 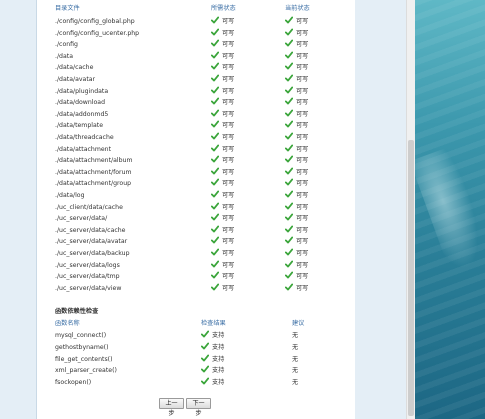 What do you see at coordinates (87, 265) in the screenshot?
I see `path-cell: ./uc_server/data/logs` at bounding box center [87, 265].